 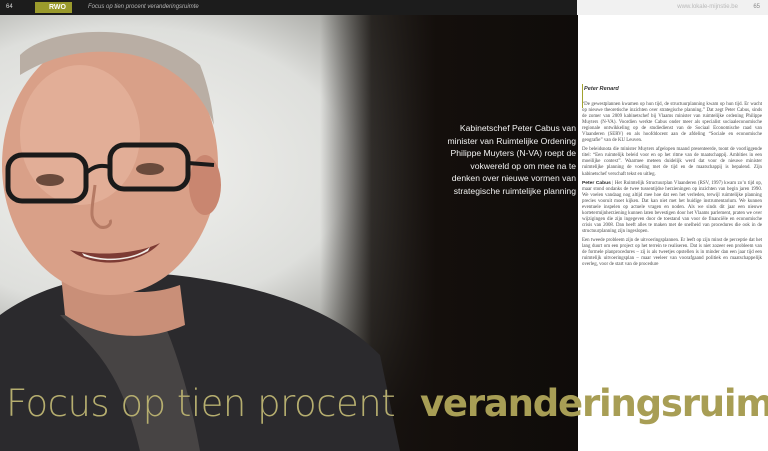 What do you see at coordinates (707, 7) in the screenshot?
I see `website-url: www.lokale-mijnstie.be` at bounding box center [707, 7].